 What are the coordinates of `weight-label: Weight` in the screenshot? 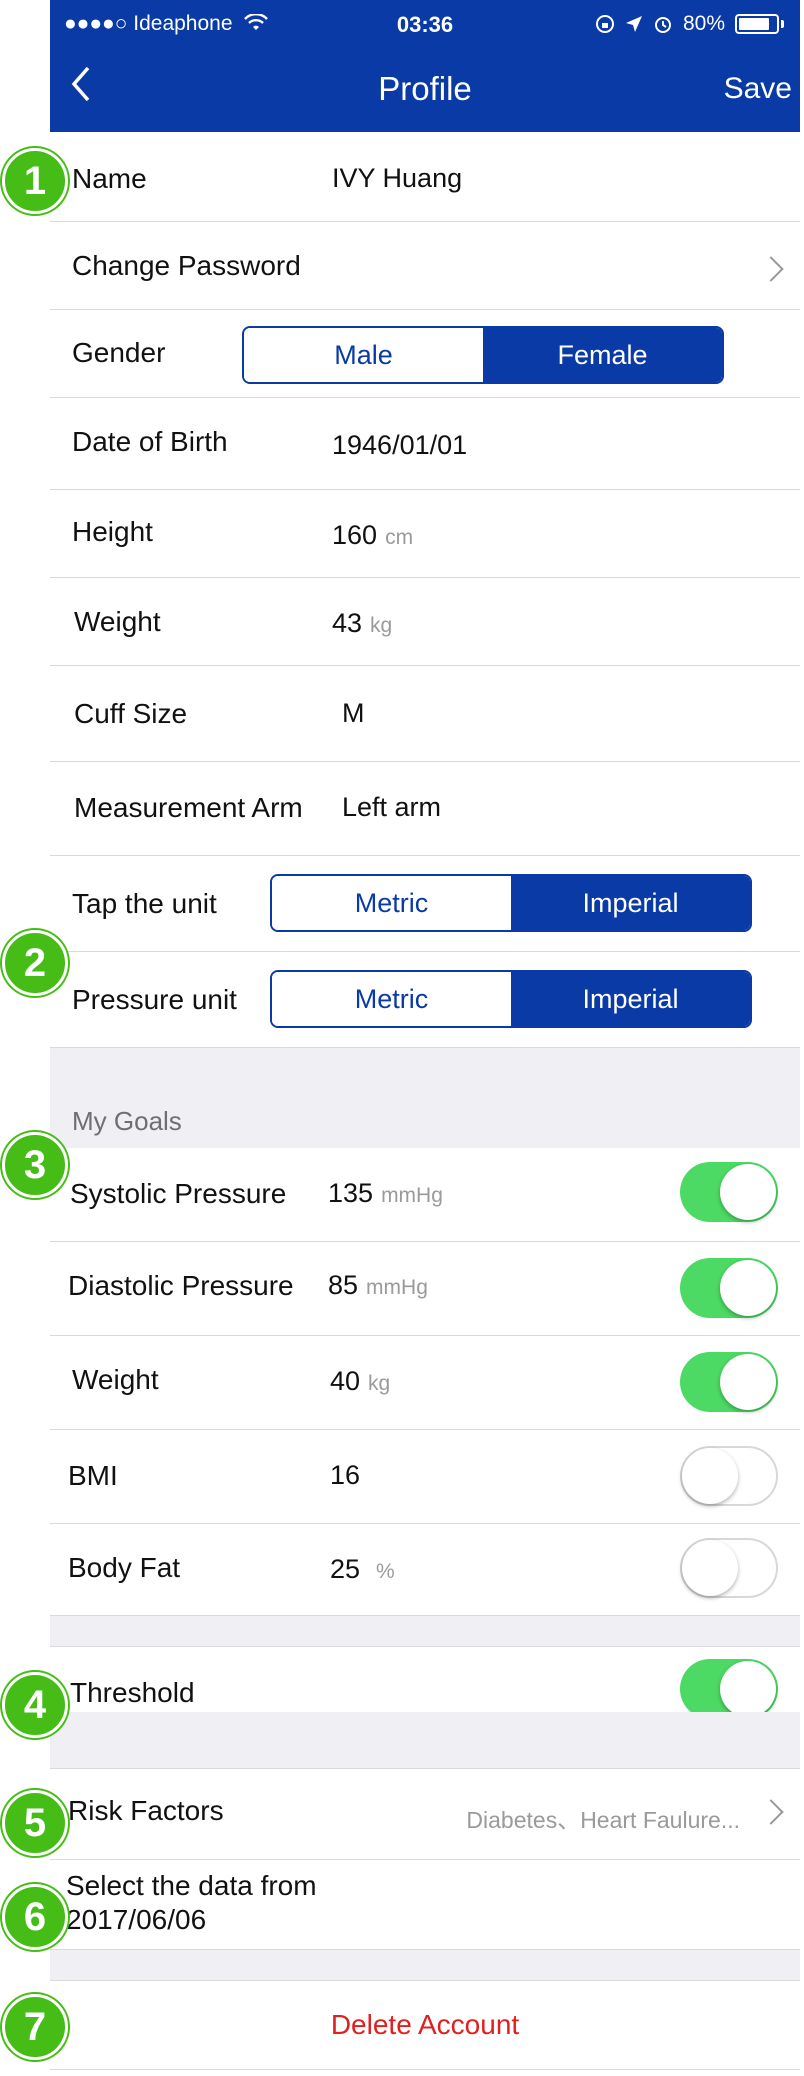 It's located at (117, 621).